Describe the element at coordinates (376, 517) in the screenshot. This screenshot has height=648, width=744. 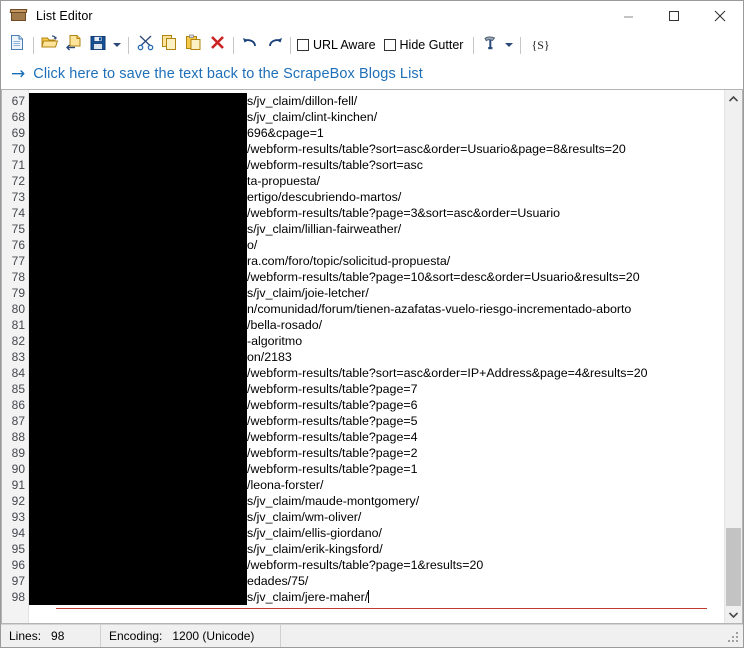
I see `code-line: s/jv_claim/wm-oliver/` at that location.